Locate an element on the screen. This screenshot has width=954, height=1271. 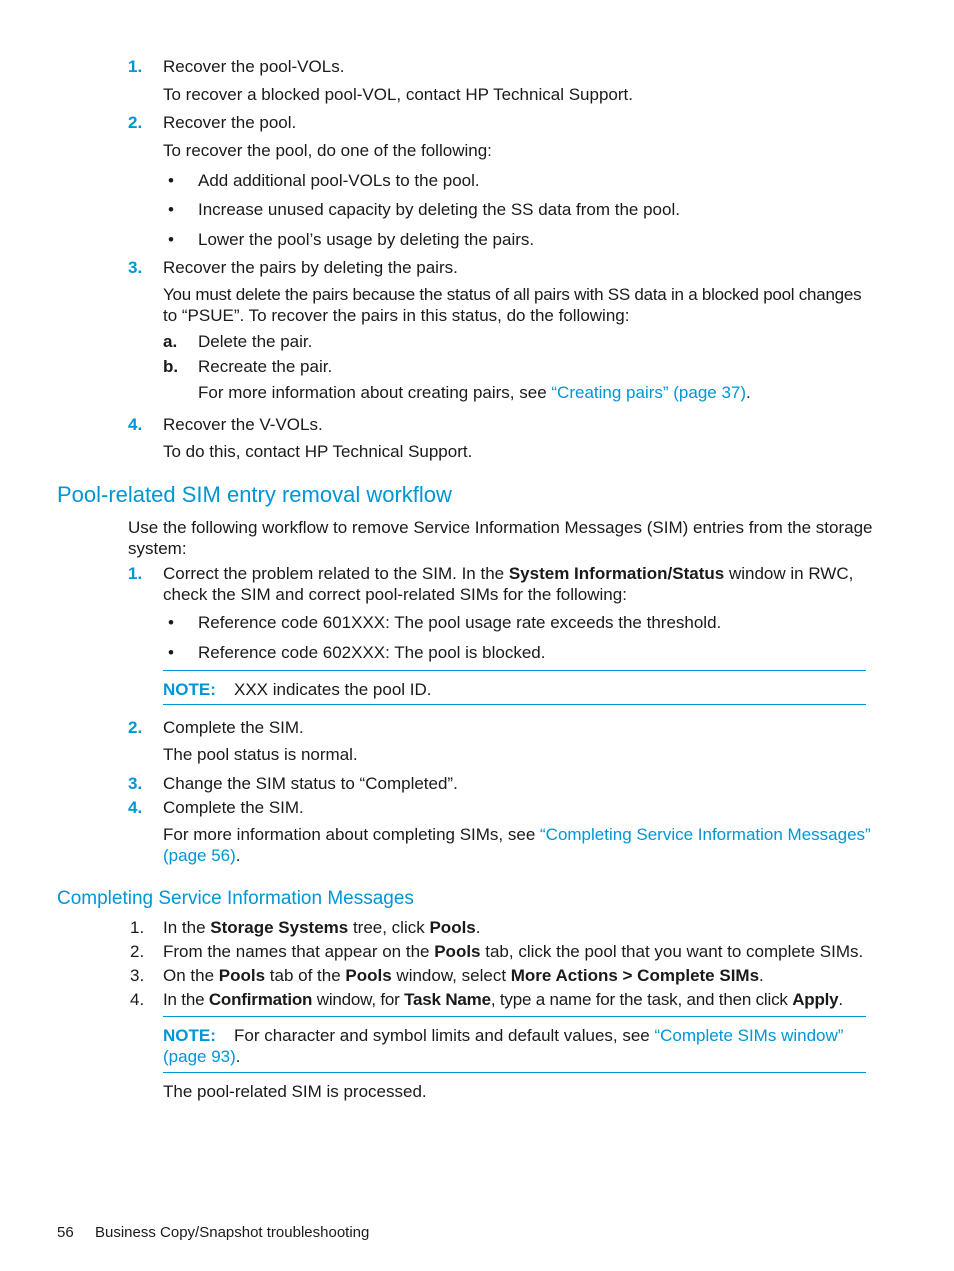
more-info: (page 56). is located at coordinates (202, 855).